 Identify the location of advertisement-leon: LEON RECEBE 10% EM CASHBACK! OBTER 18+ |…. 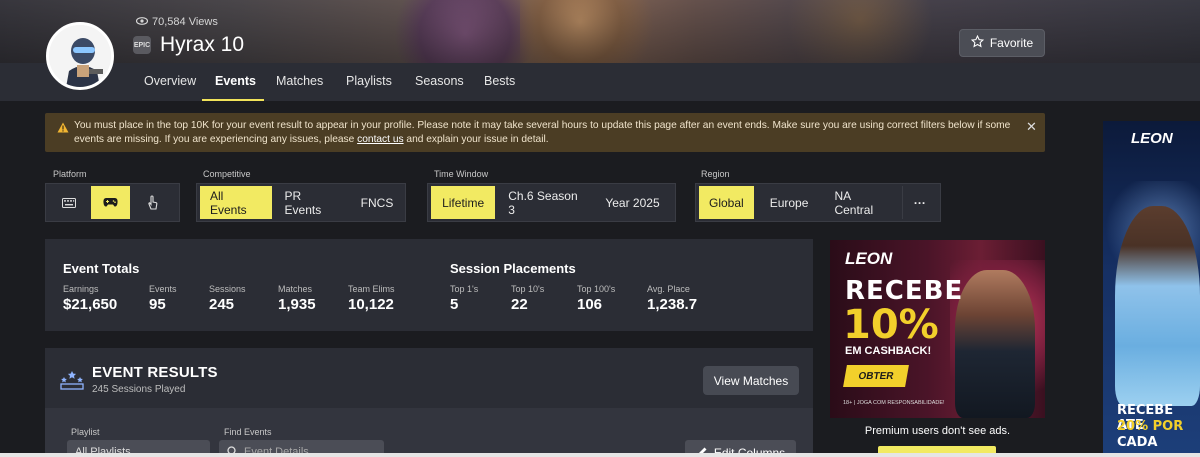
(937, 329).